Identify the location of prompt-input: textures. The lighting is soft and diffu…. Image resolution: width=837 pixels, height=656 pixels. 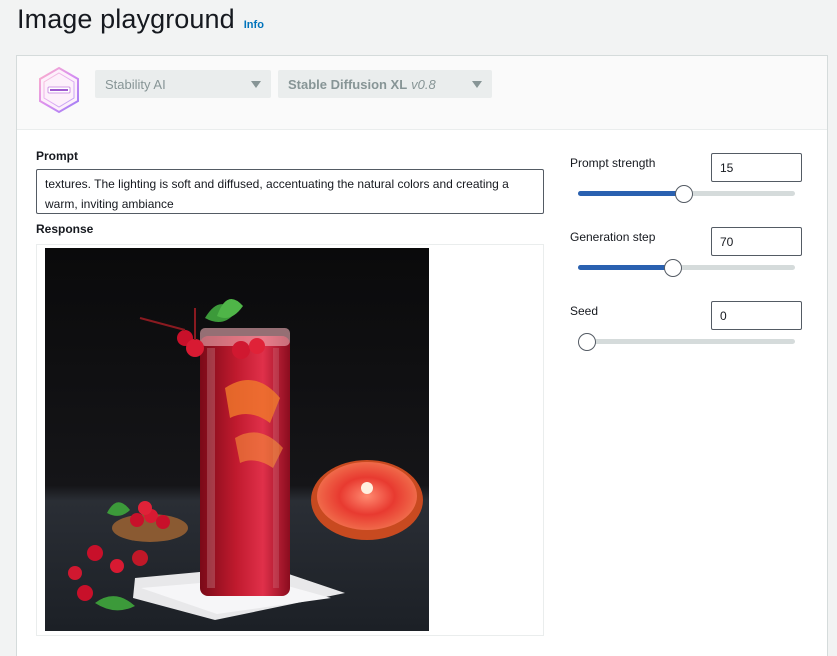
(290, 191).